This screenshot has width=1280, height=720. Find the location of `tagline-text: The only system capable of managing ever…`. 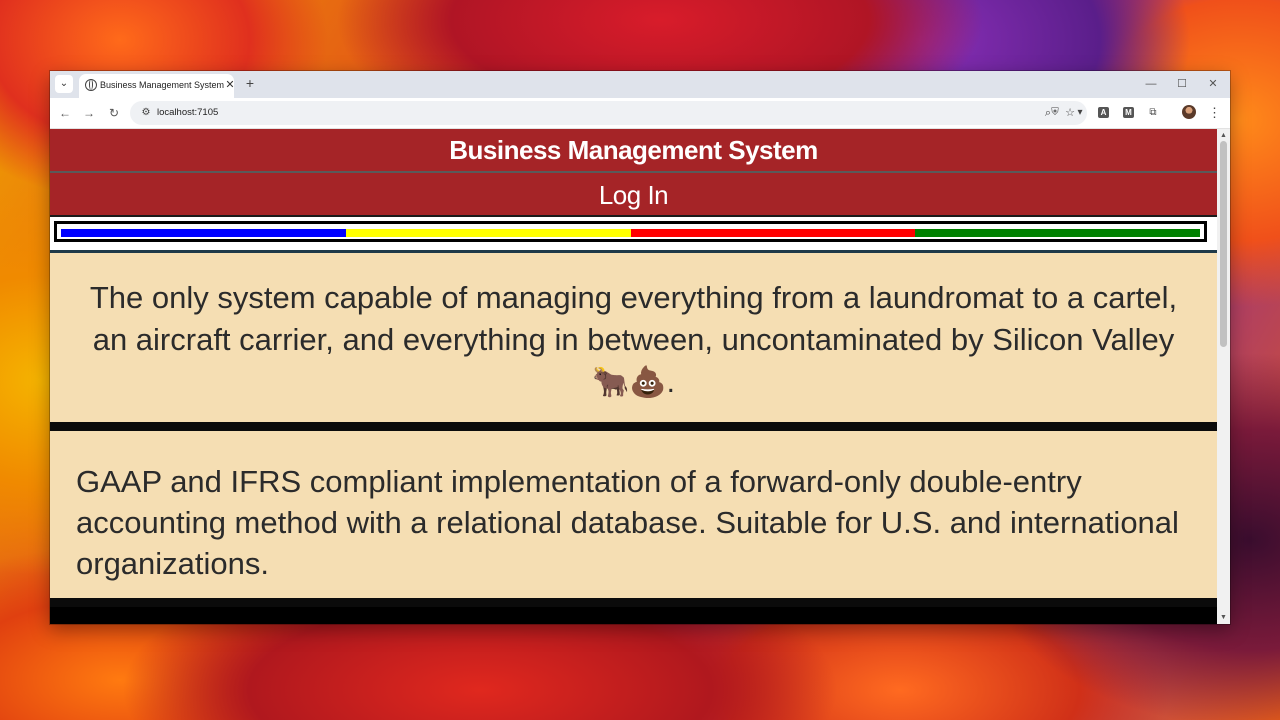

tagline-text: The only system capable of managing ever… is located at coordinates (633, 318).